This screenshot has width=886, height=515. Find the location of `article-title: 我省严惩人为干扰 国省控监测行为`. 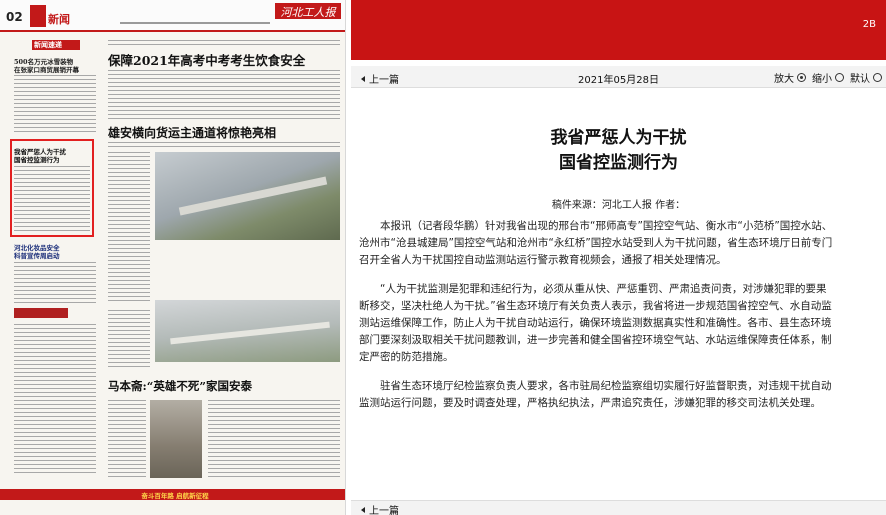

article-title: 我省严惩人为干扰 国省控监测行为 is located at coordinates (618, 151).